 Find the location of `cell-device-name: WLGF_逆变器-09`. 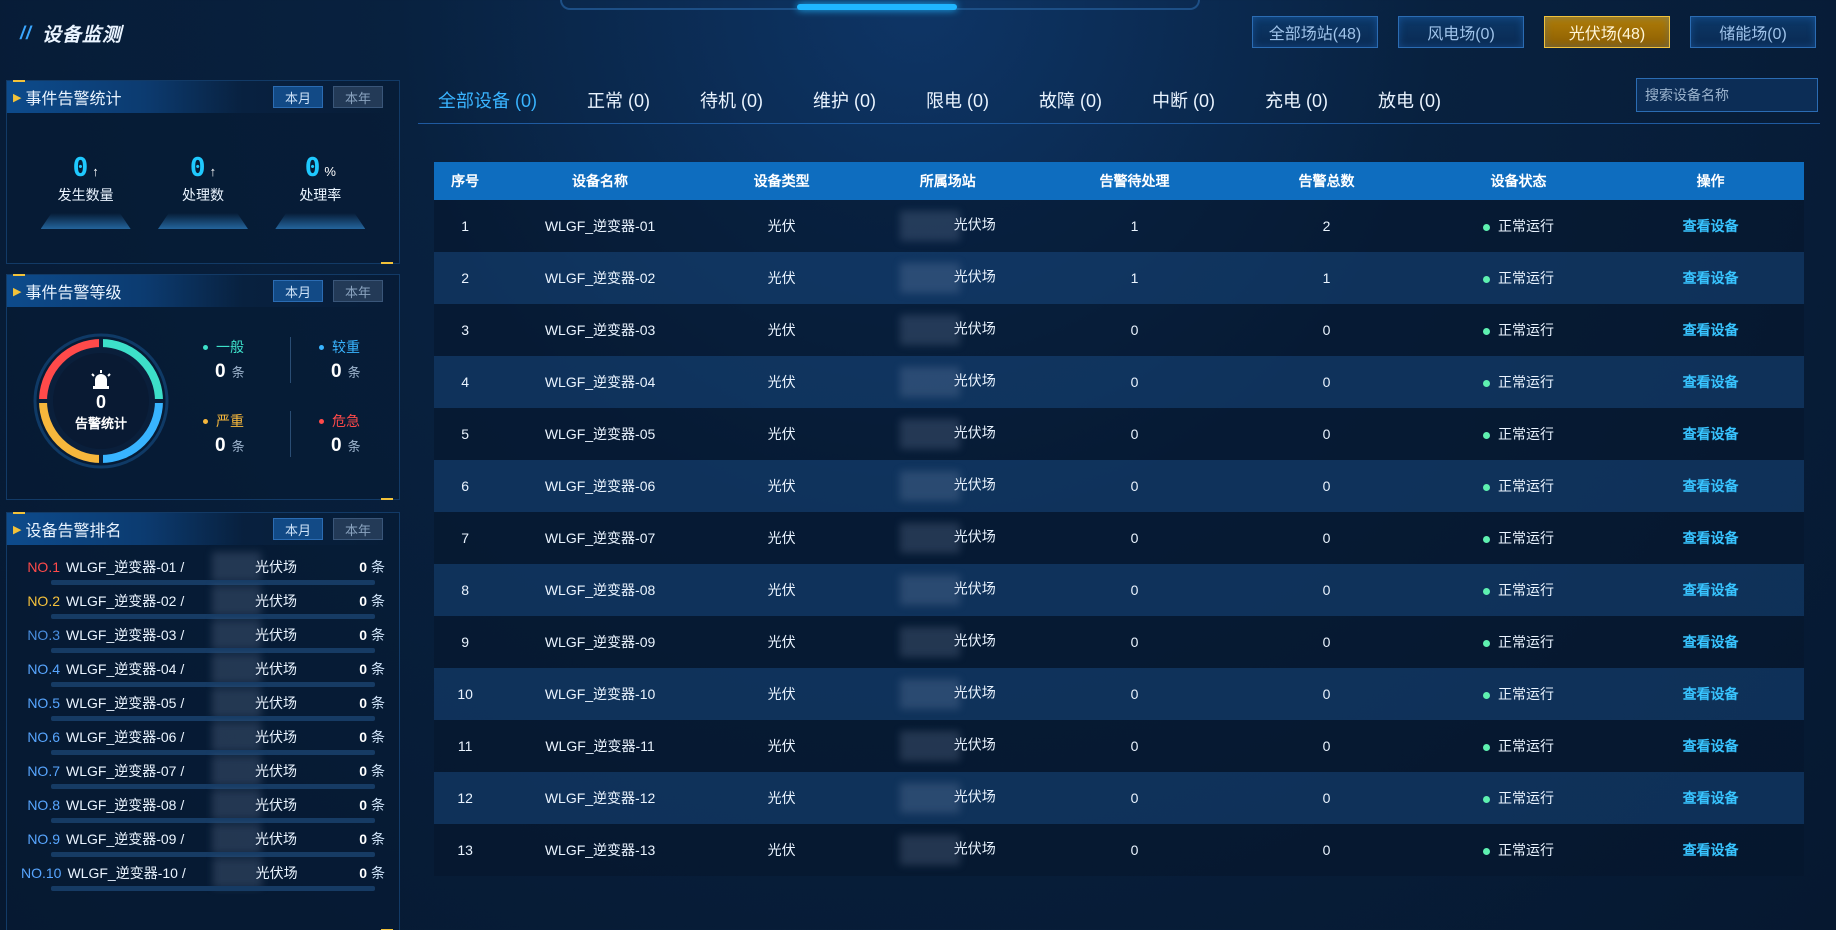

cell-device-name: WLGF_逆变器-09 is located at coordinates (600, 642).